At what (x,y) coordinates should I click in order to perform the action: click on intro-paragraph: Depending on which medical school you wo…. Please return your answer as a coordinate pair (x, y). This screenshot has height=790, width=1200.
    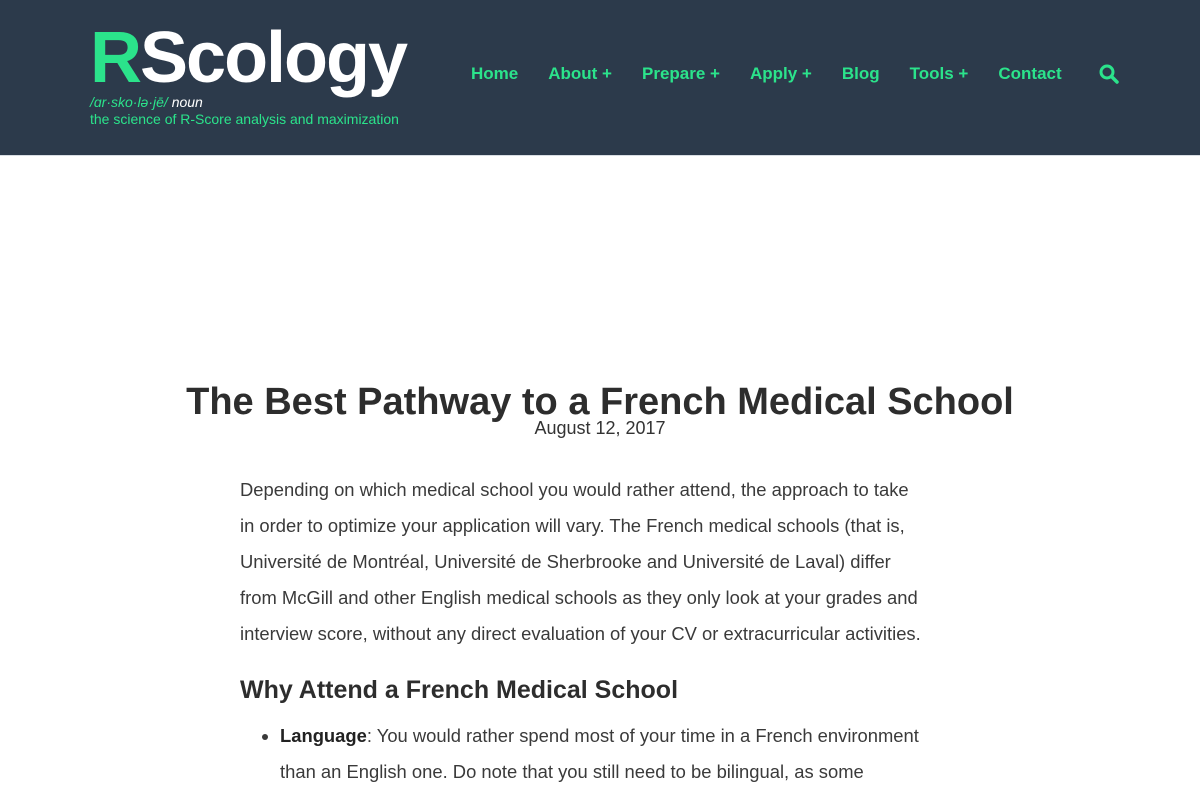
    Looking at the image, I should click on (600, 562).